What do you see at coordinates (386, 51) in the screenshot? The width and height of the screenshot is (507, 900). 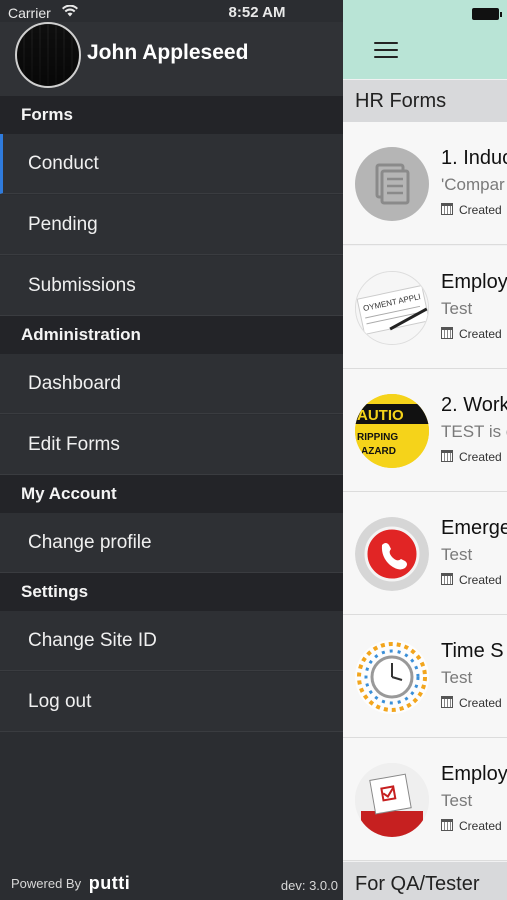 I see `hamburger-menu-icon` at bounding box center [386, 51].